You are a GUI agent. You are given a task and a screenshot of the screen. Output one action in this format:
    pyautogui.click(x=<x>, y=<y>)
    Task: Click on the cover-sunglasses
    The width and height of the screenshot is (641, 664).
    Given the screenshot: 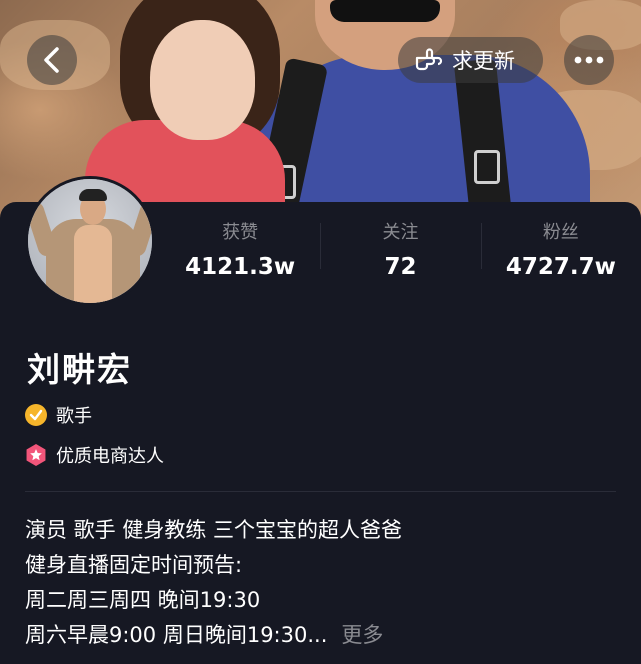 What is the action you would take?
    pyautogui.click(x=385, y=11)
    